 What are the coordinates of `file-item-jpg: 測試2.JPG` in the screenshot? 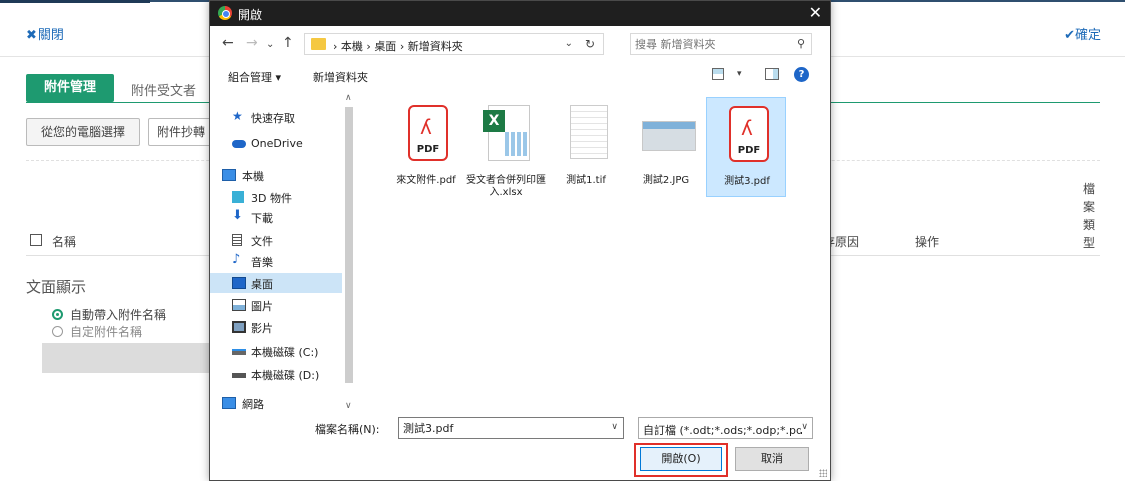 It's located at (666, 147).